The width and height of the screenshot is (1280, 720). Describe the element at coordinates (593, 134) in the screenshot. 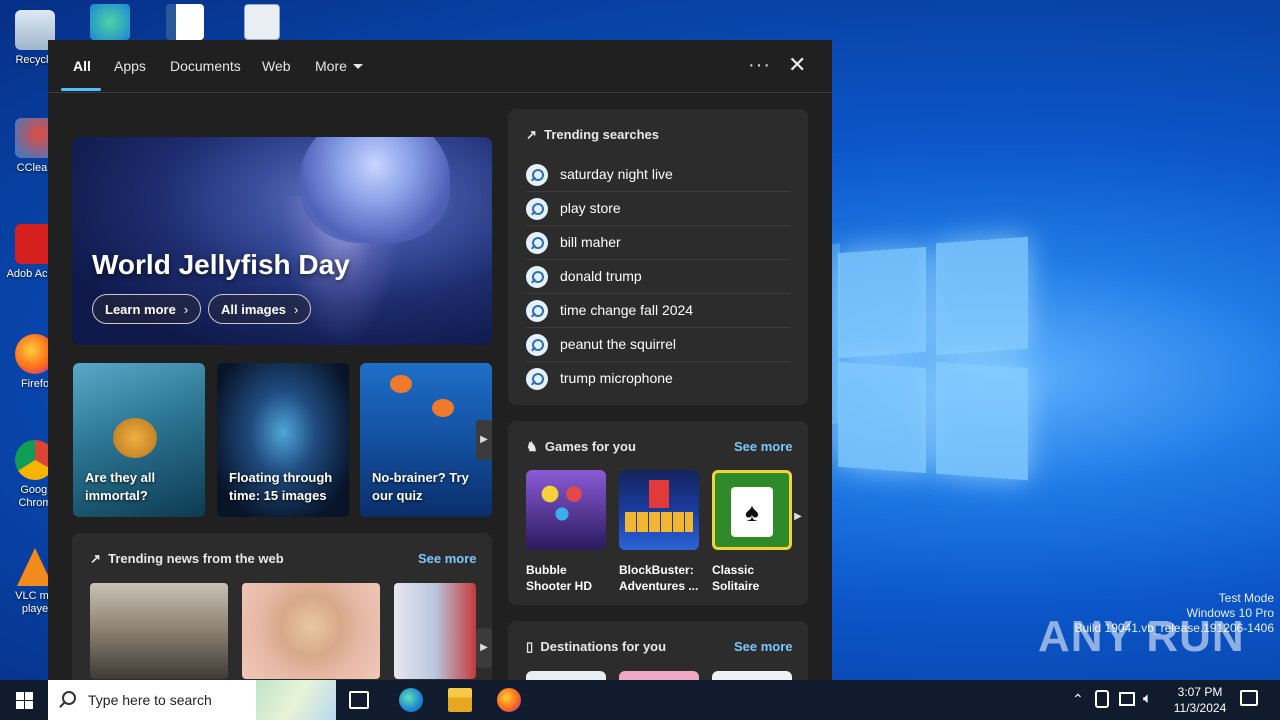

I see `trending-searches-heading: ↗ Trending searches` at that location.